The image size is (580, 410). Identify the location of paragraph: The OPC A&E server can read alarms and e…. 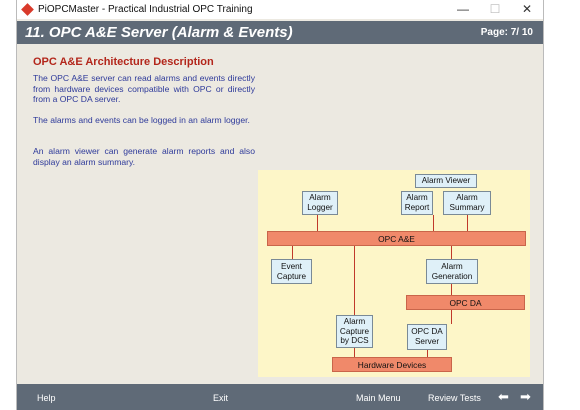
(144, 89).